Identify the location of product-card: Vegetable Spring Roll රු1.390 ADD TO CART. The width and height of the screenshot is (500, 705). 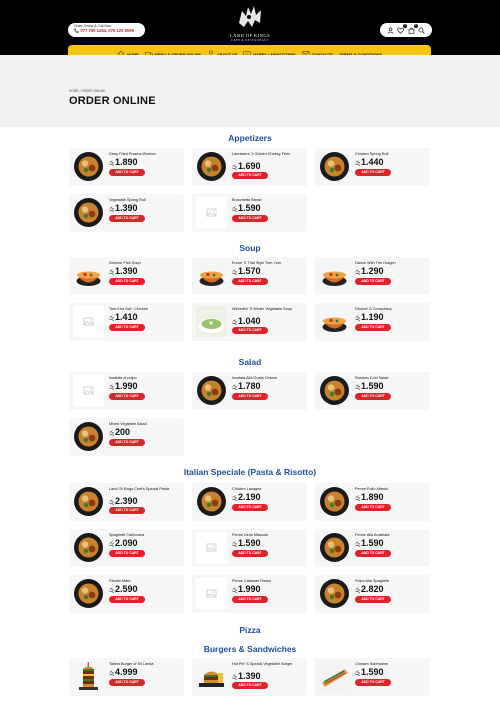
(126, 213).